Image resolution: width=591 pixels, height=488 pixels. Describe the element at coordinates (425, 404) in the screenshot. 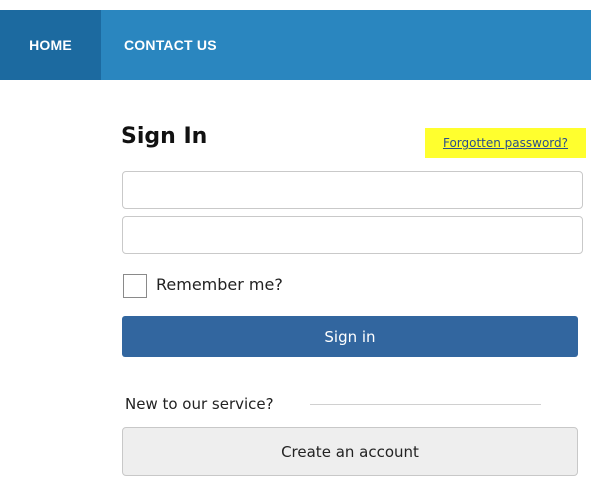

I see `divider` at that location.